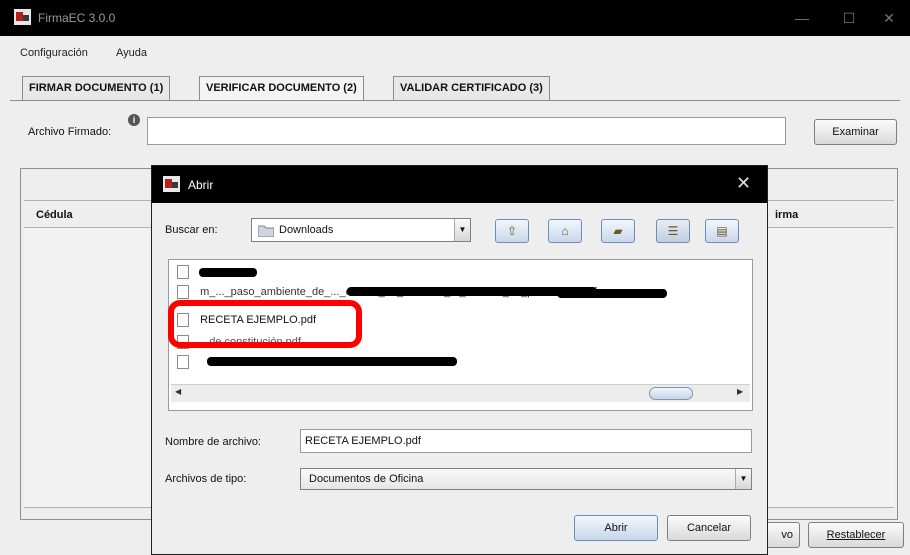  What do you see at coordinates (526, 441) in the screenshot?
I see `filename-input: RECETA EJEMPLO.pdf` at bounding box center [526, 441].